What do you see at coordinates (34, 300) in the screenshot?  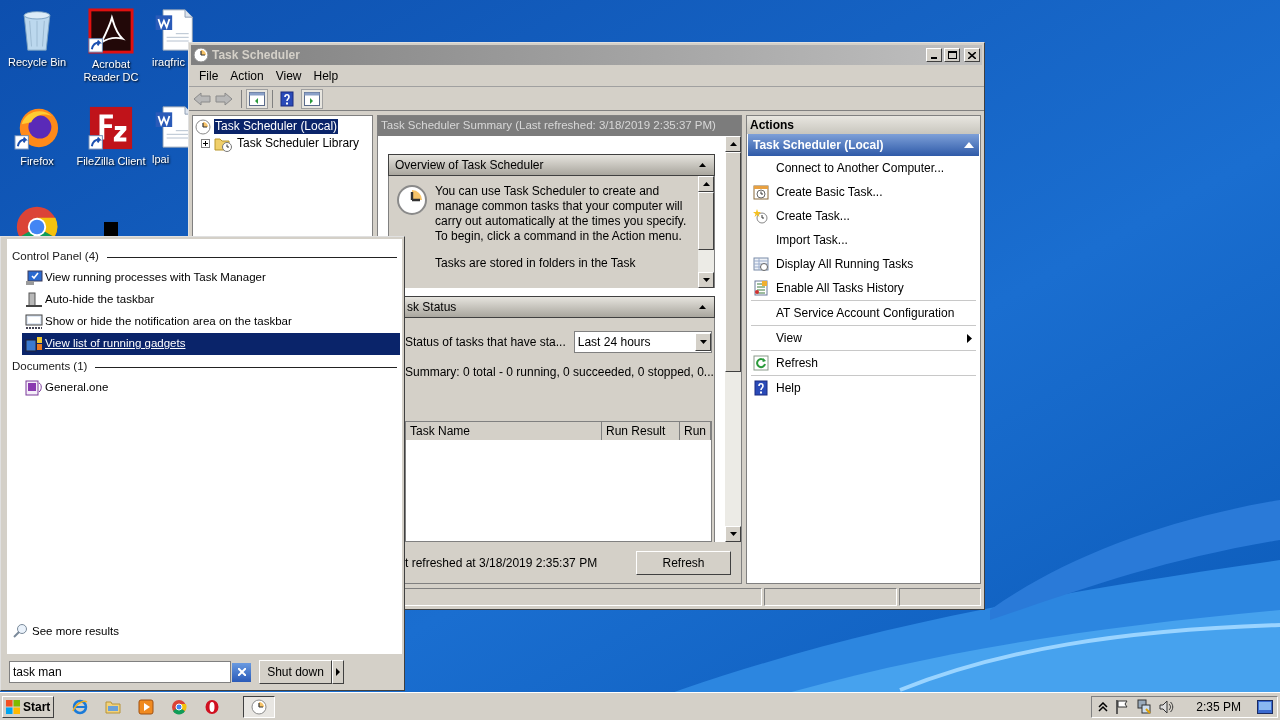 I see `tower-icon` at bounding box center [34, 300].